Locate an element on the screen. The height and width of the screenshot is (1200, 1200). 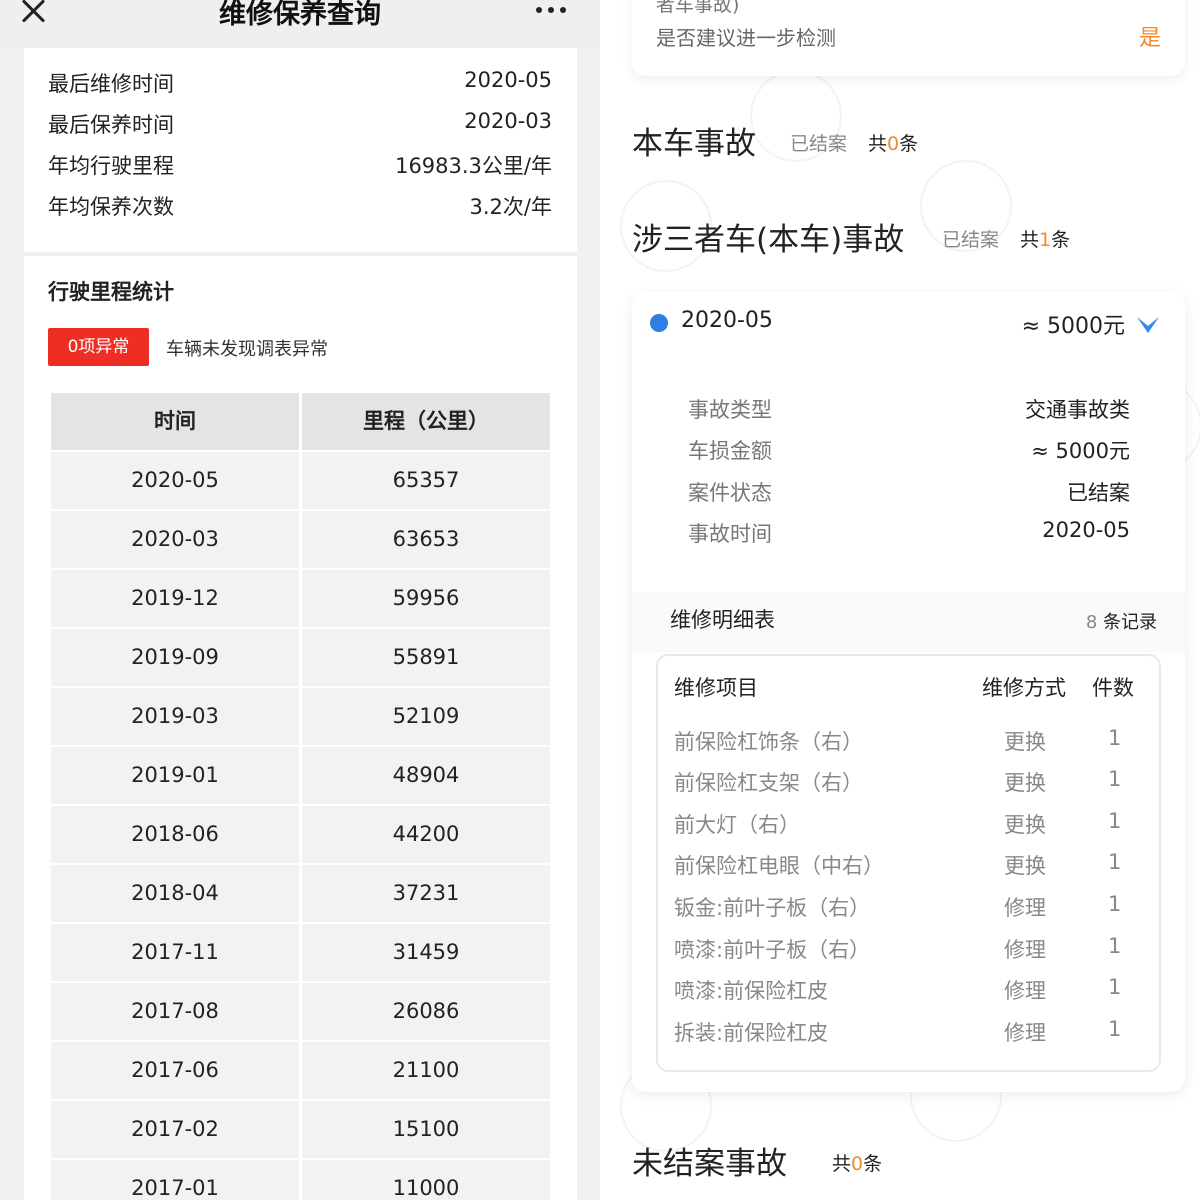
cell-mileage: 21100 is located at coordinates (426, 1070).